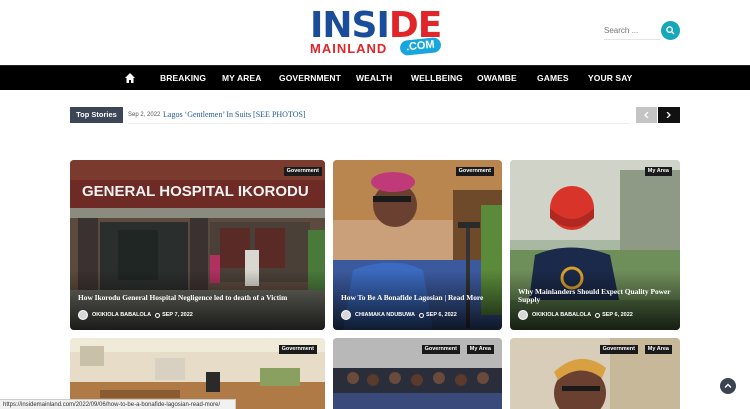 The width and height of the screenshot is (750, 409). I want to click on nav-item-my-area: MY AREA, so click(241, 78).